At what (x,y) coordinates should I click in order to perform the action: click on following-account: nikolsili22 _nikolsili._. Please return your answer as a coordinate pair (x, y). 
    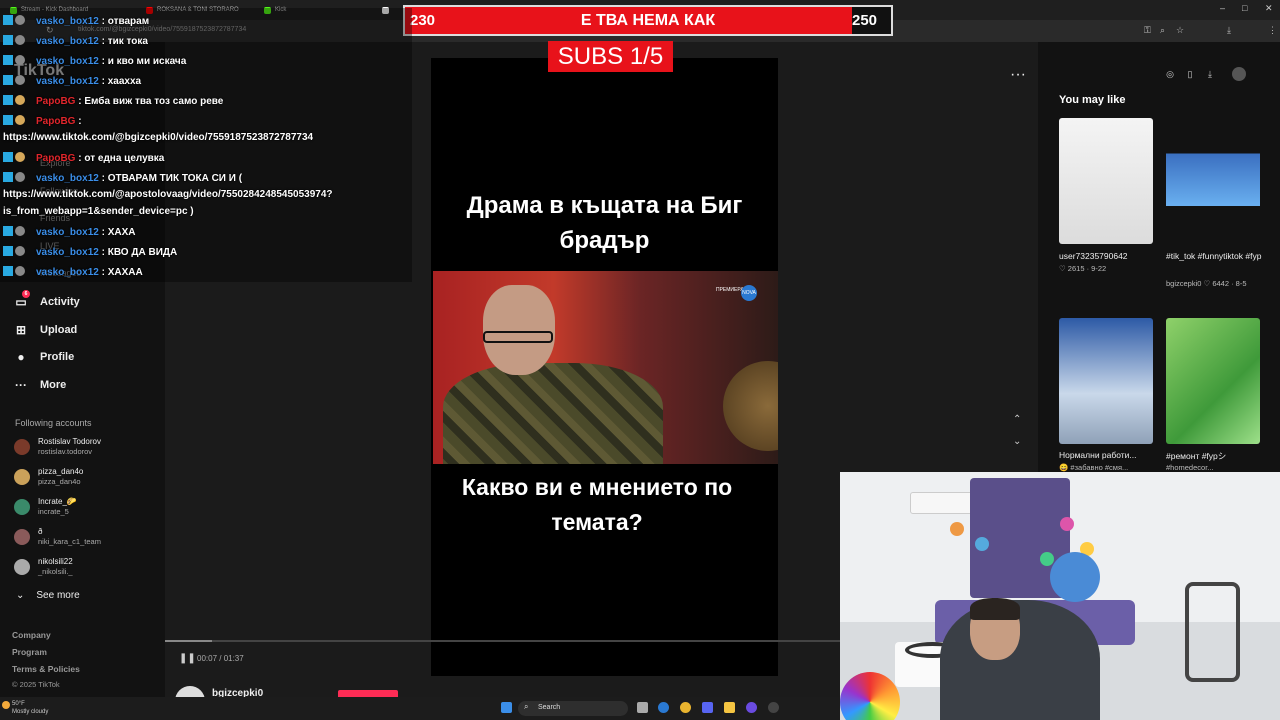
    Looking at the image, I should click on (43, 567).